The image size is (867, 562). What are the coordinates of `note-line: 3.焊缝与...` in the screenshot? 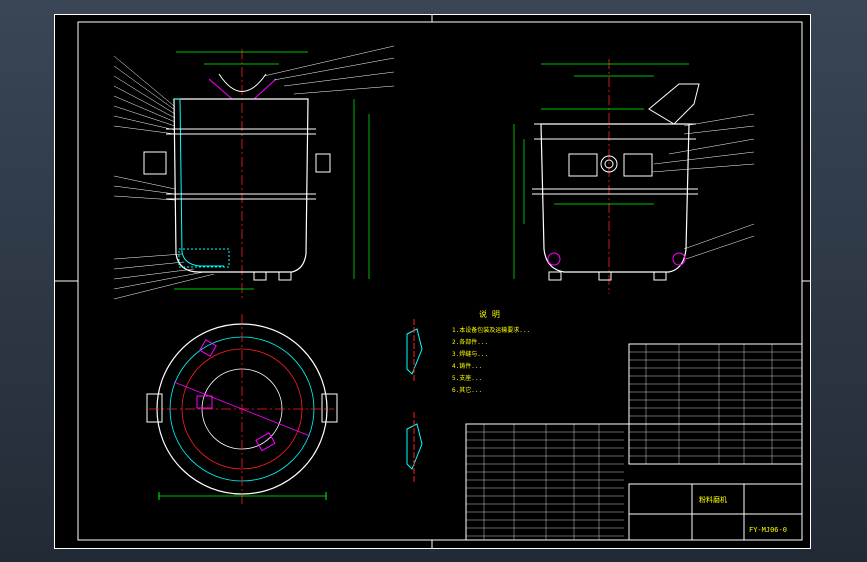 It's located at (470, 354).